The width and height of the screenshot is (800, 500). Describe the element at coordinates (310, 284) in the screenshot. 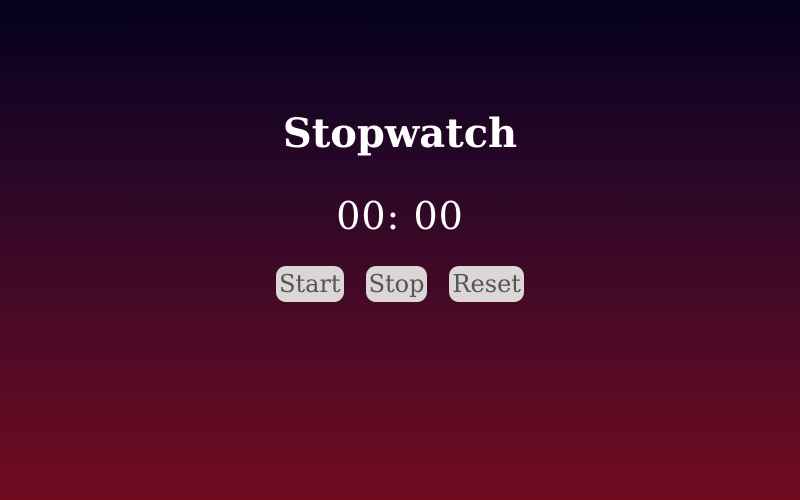

I see `start-button: Start` at that location.